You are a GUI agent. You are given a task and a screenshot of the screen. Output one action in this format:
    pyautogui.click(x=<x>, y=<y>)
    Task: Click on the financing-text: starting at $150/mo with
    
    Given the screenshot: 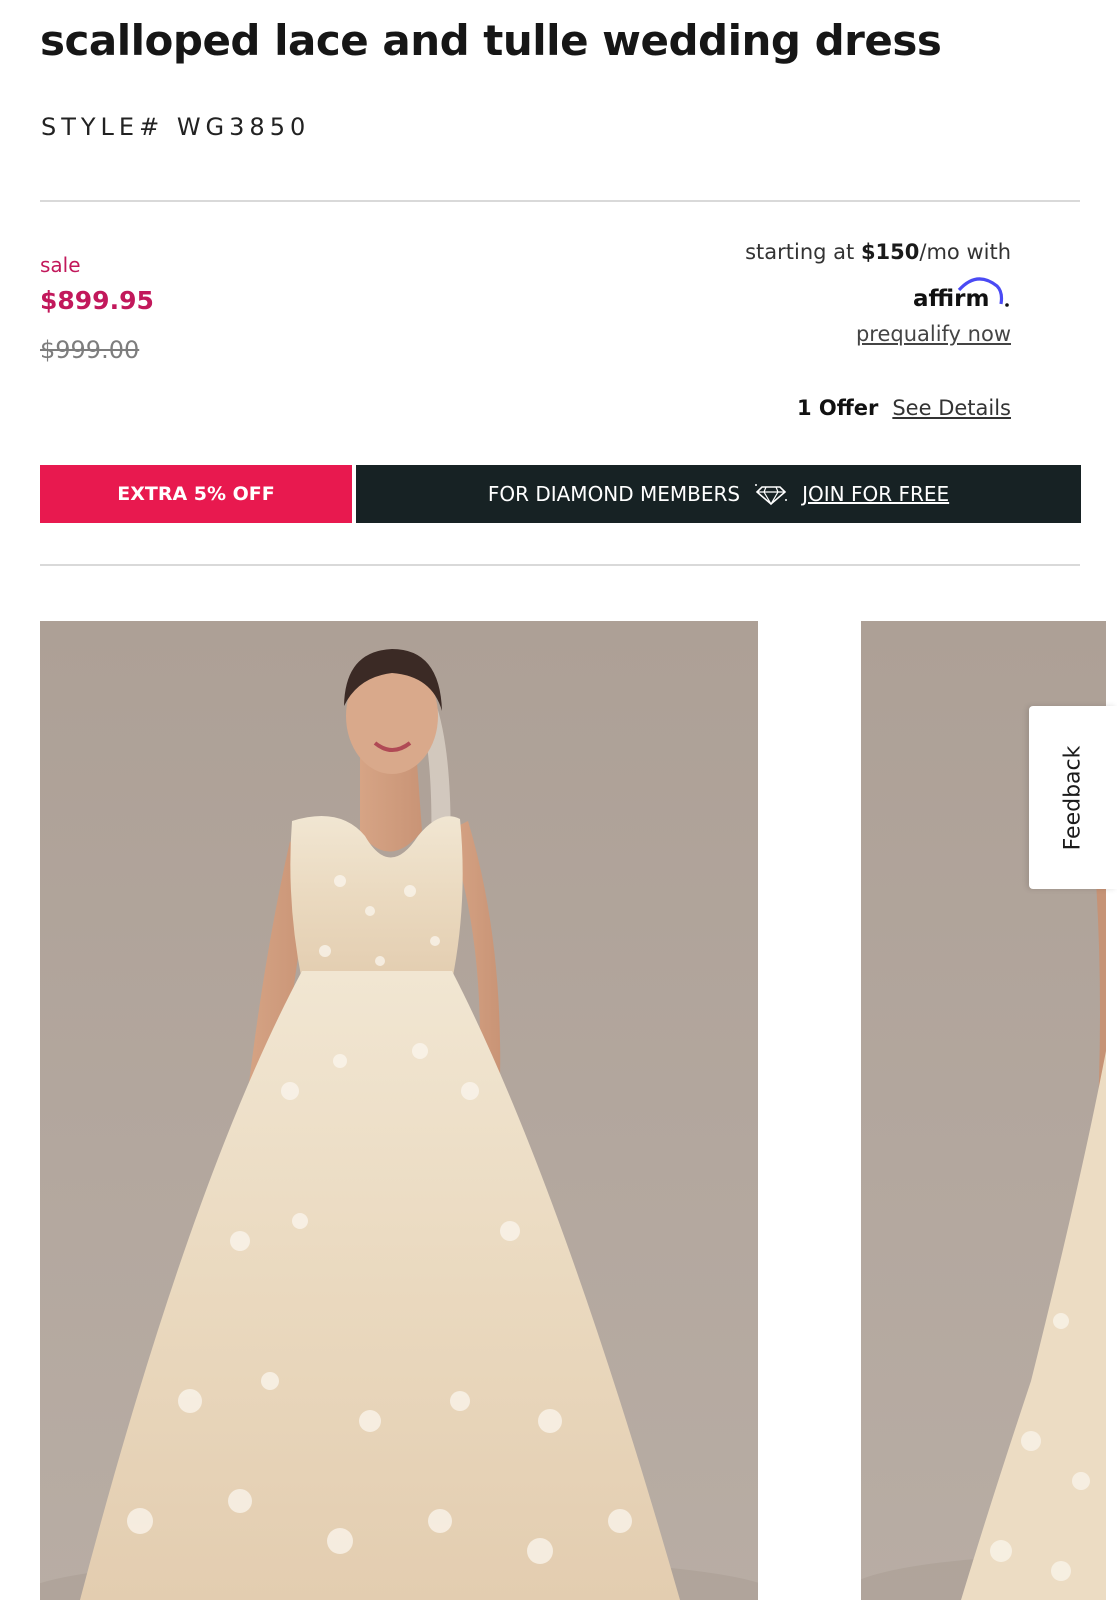 What is the action you would take?
    pyautogui.click(x=878, y=252)
    